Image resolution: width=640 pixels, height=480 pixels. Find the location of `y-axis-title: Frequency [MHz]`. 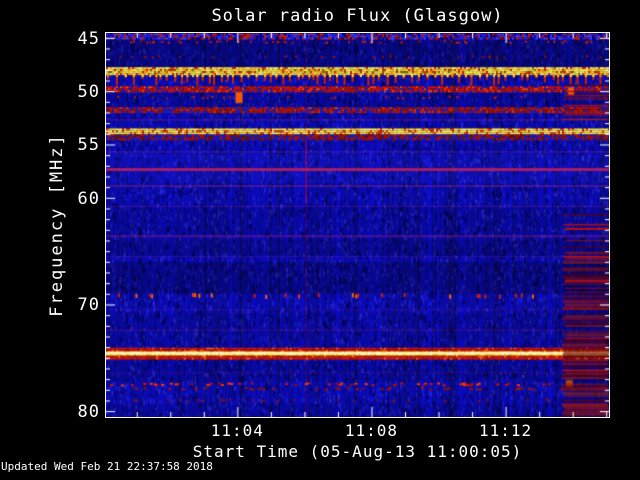

y-axis-title: Frequency [MHz] is located at coordinates (57, 225).